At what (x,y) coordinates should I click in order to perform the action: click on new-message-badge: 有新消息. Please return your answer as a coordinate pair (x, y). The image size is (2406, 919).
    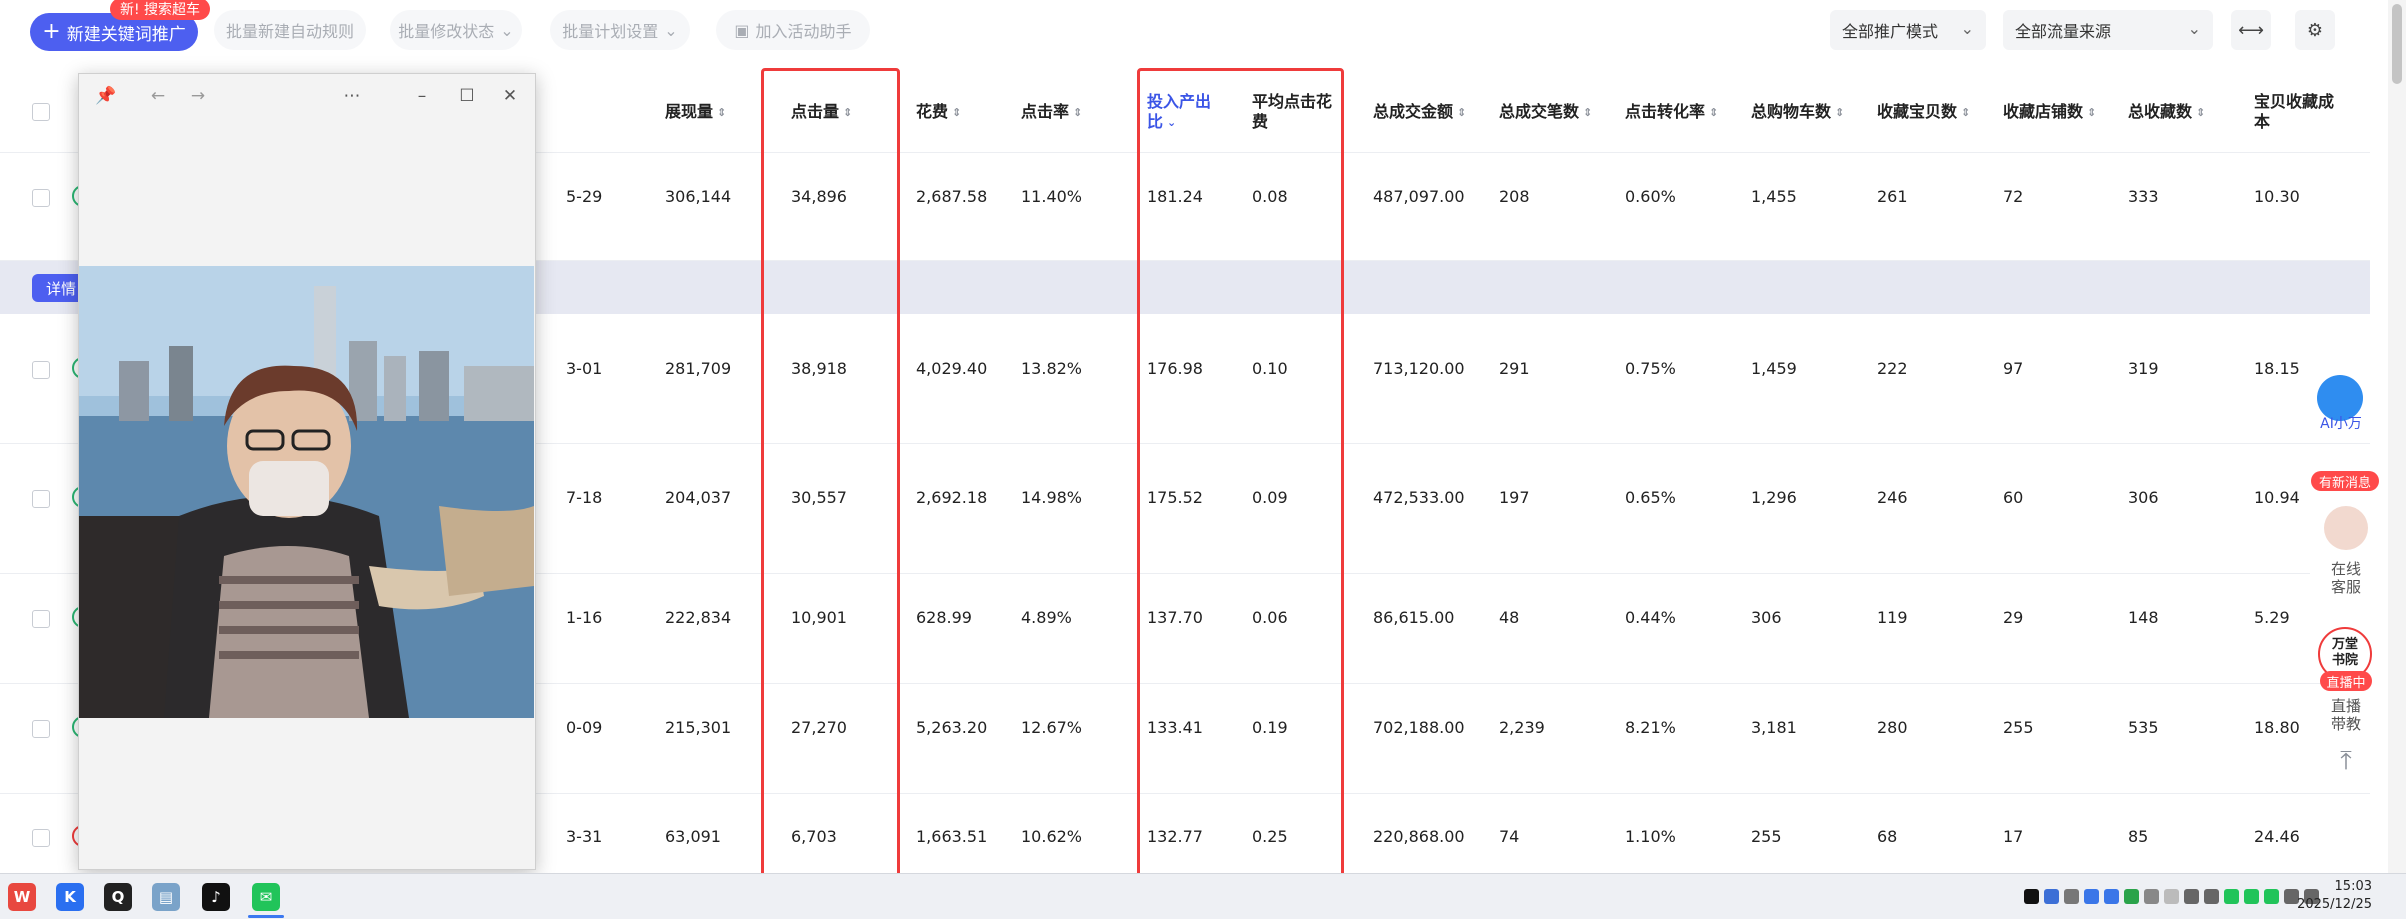
    Looking at the image, I should click on (2345, 481).